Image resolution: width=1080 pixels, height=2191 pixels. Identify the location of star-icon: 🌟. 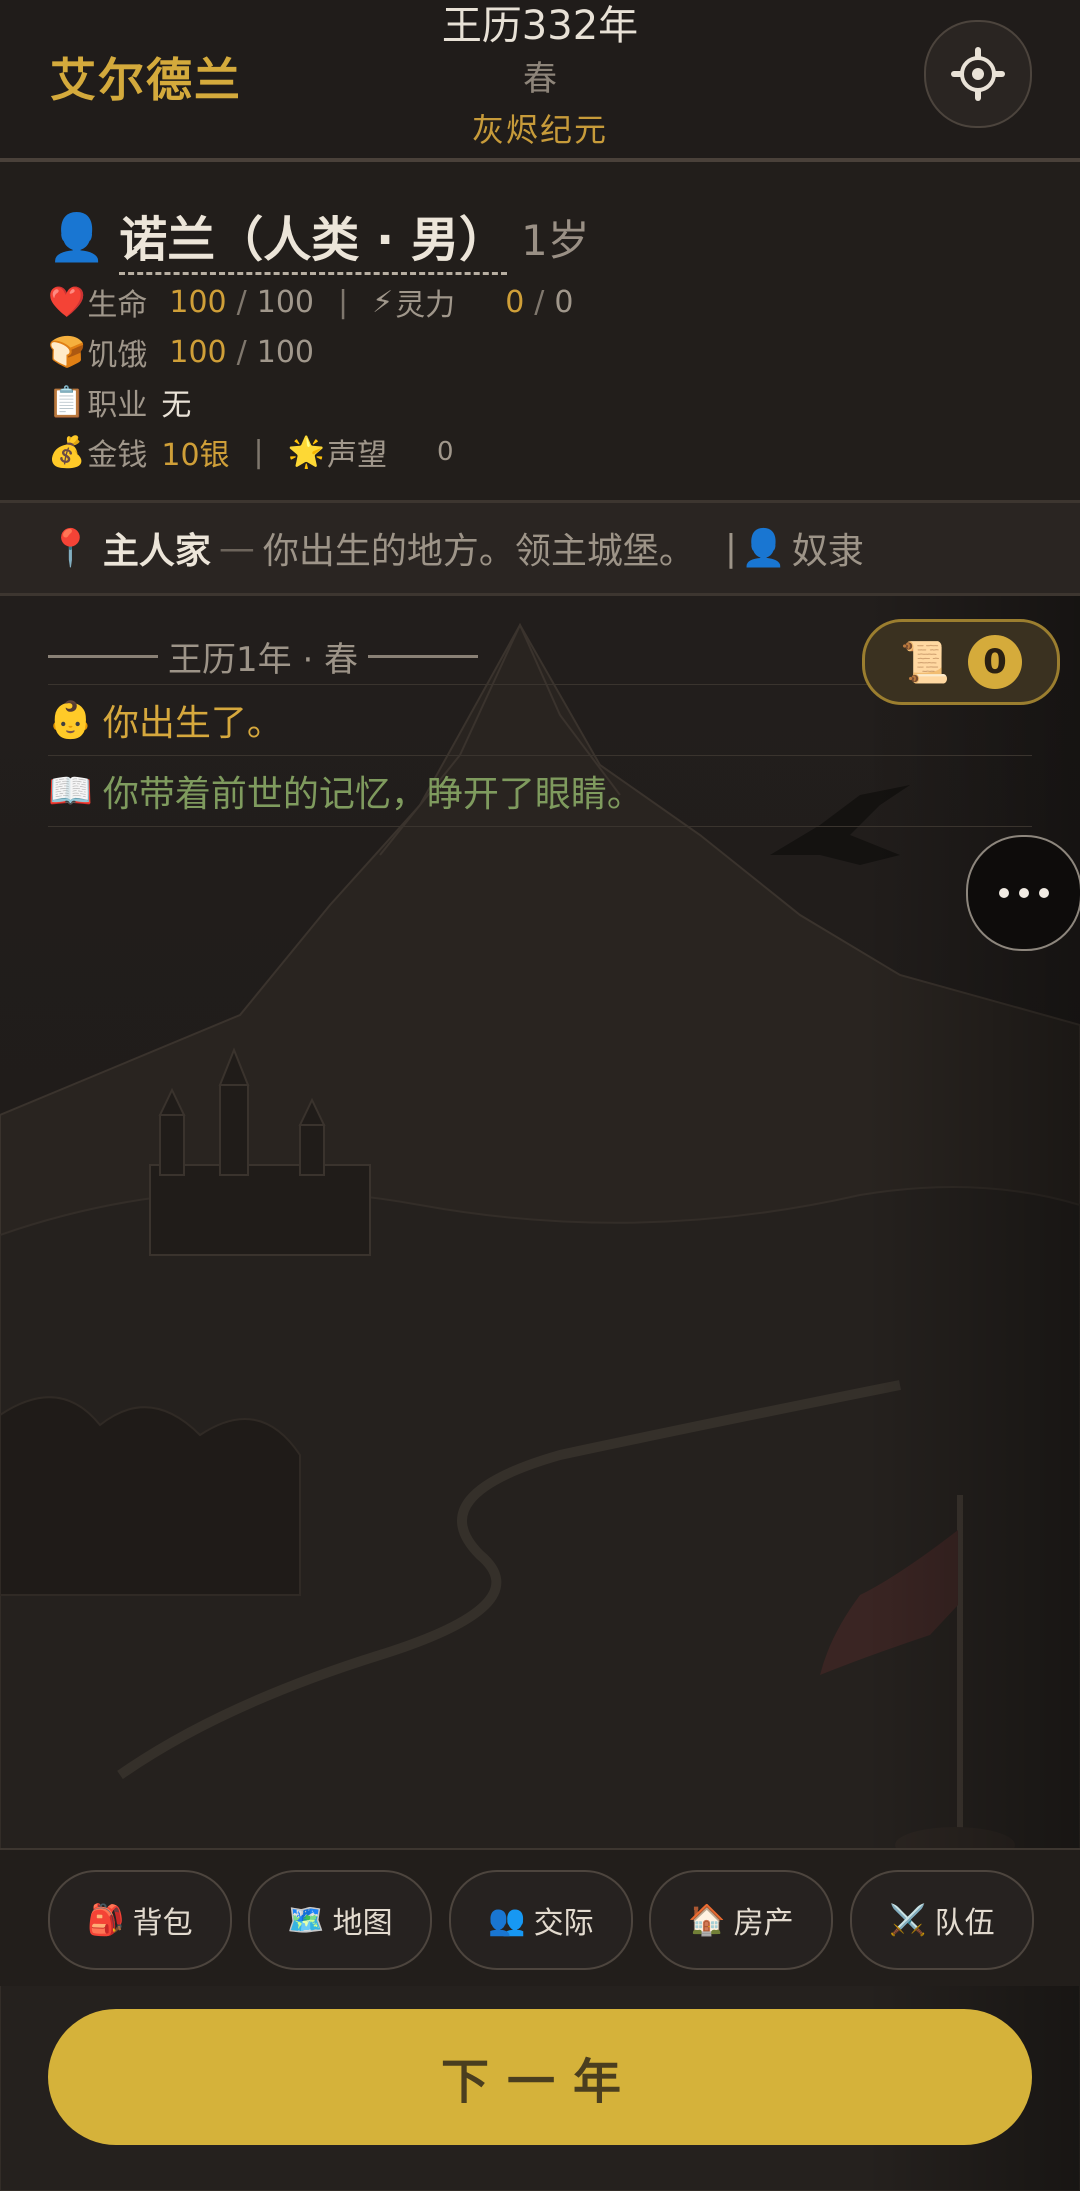
(306, 452).